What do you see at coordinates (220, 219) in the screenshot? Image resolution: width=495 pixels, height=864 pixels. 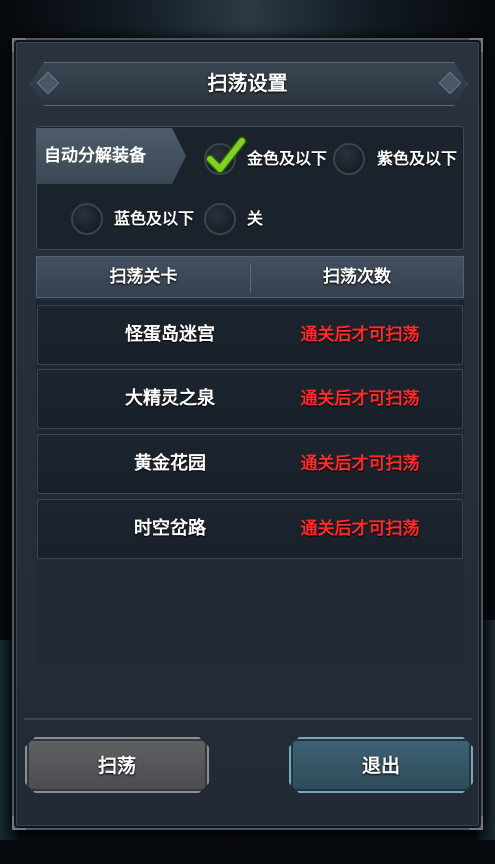 I see `radio-off` at bounding box center [220, 219].